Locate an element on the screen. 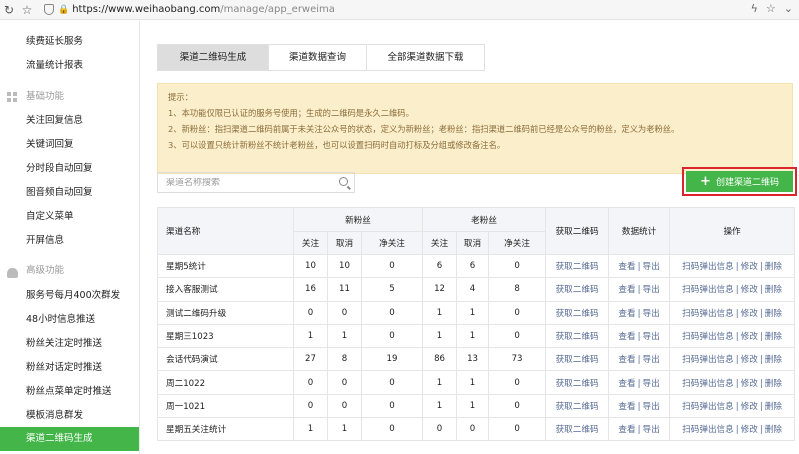 Image resolution: width=799 pixels, height=454 pixels. sidebar-item-adv-1: 48小时信息推送 is located at coordinates (69, 320).